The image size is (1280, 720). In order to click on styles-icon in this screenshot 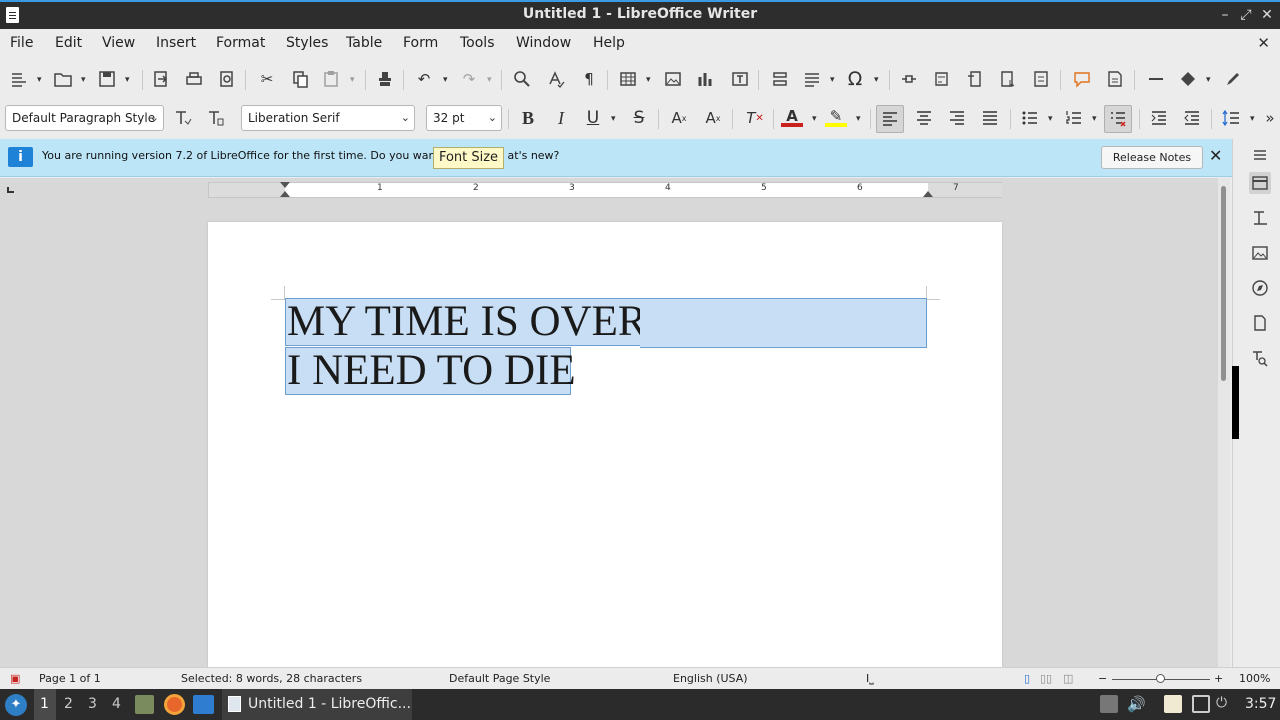, I will do `click(1260, 218)`.